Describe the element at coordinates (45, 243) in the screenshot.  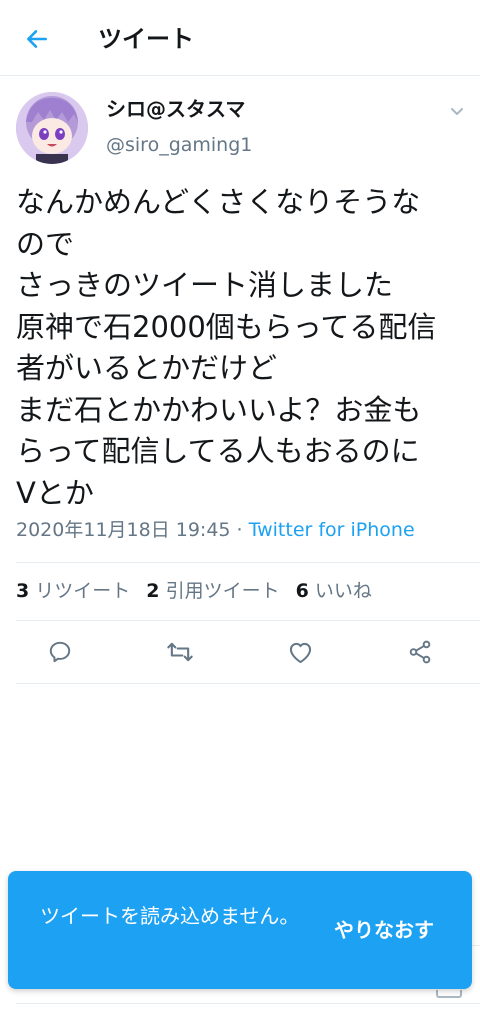
I see `tweet-text-line: ので` at that location.